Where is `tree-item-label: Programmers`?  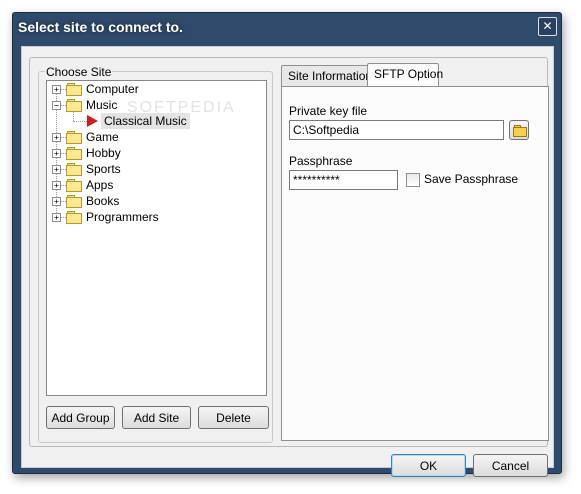 tree-item-label: Programmers is located at coordinates (122, 217).